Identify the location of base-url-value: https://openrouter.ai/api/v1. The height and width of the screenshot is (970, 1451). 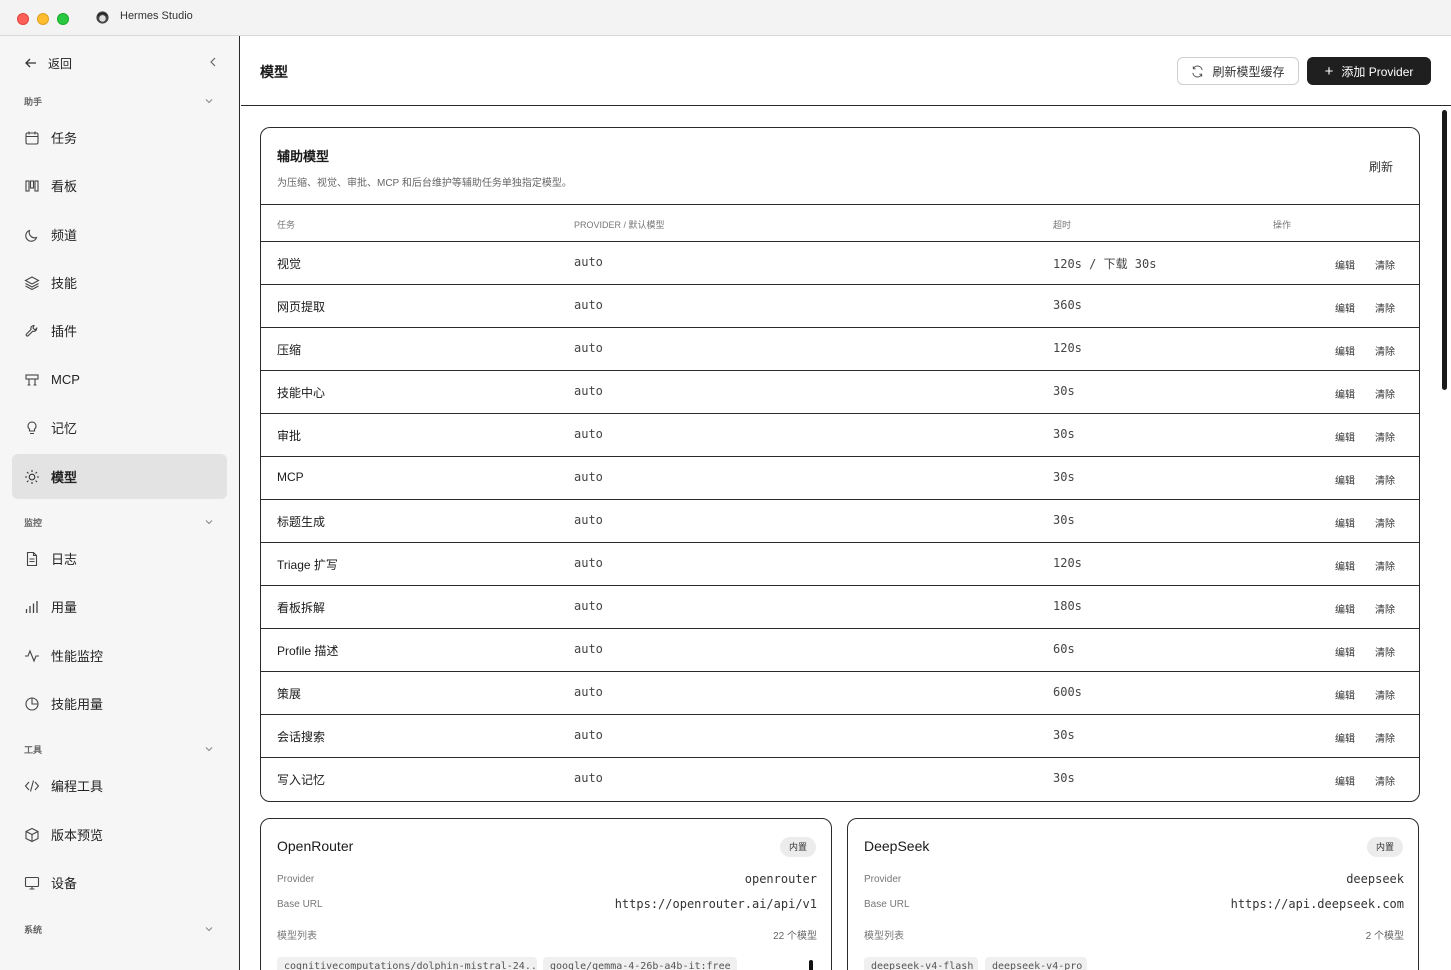
(715, 904).